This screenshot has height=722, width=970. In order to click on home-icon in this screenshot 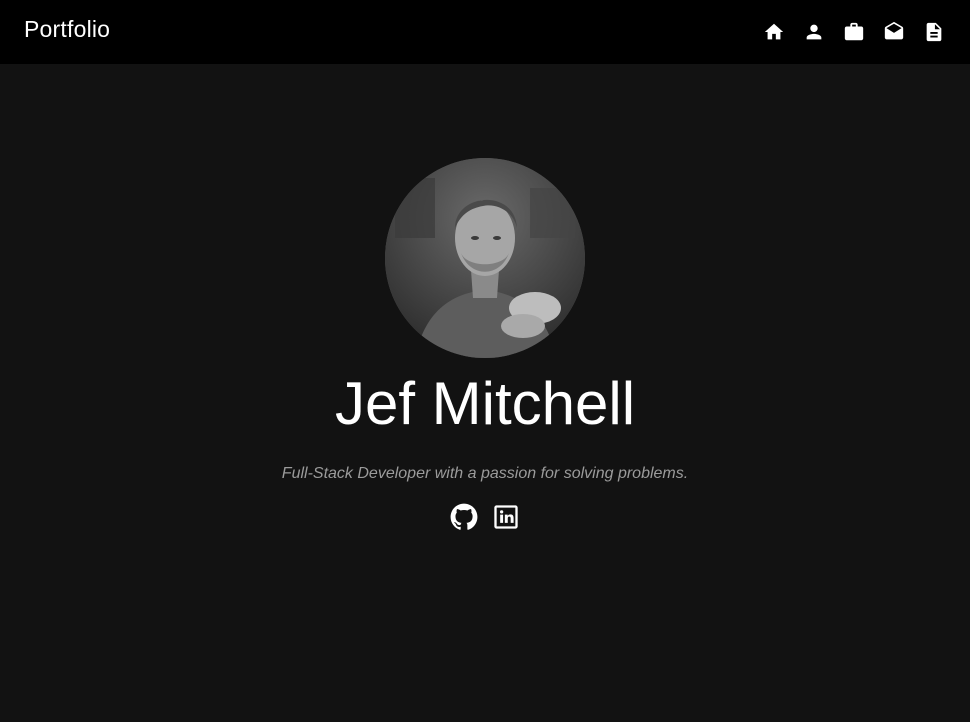, I will do `click(774, 31)`.